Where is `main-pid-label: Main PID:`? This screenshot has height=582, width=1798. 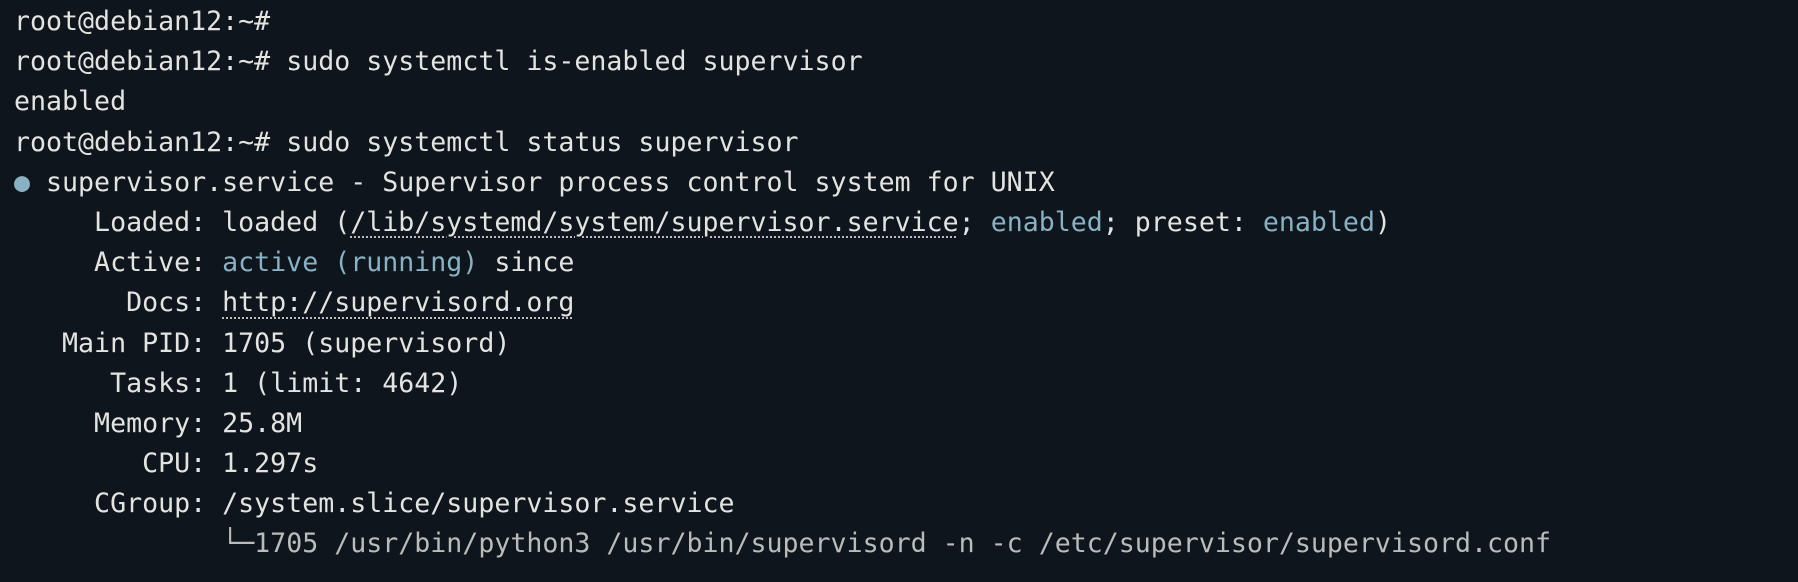
main-pid-label: Main PID: is located at coordinates (118, 343).